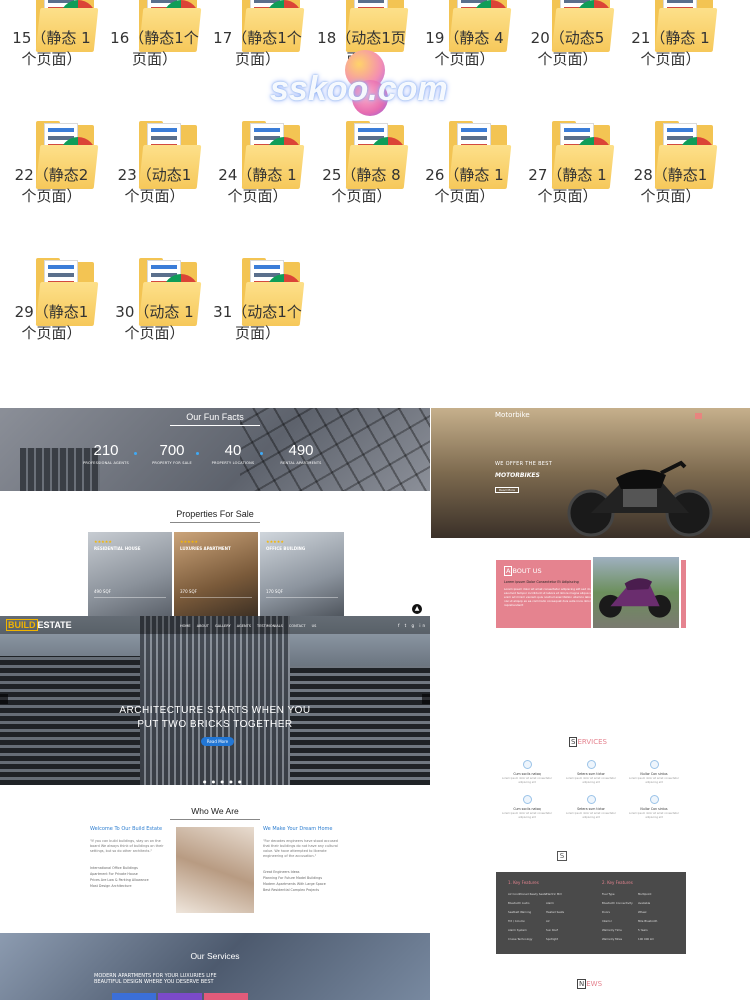  I want to click on slider-next-icon, so click(426, 699).